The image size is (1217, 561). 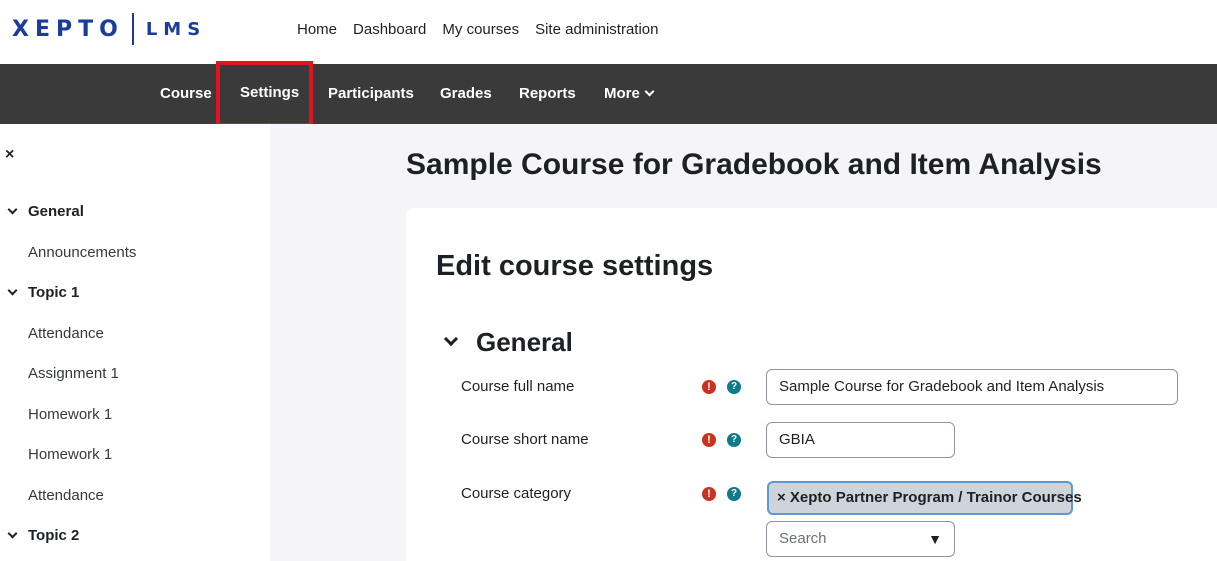 I want to click on logo-suffix: LMS, so click(x=176, y=29).